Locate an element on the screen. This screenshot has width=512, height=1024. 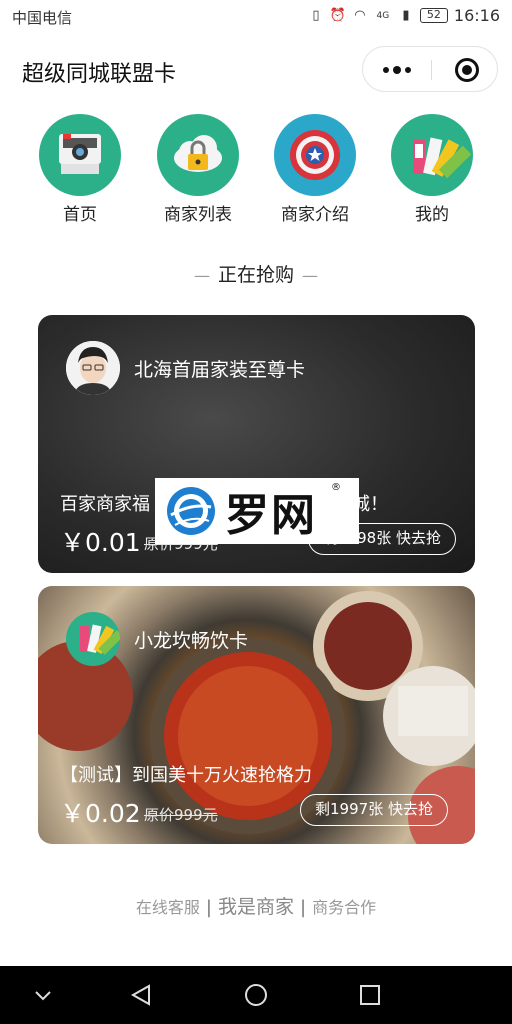
customer-service-link: 在线客服 is located at coordinates (168, 907).